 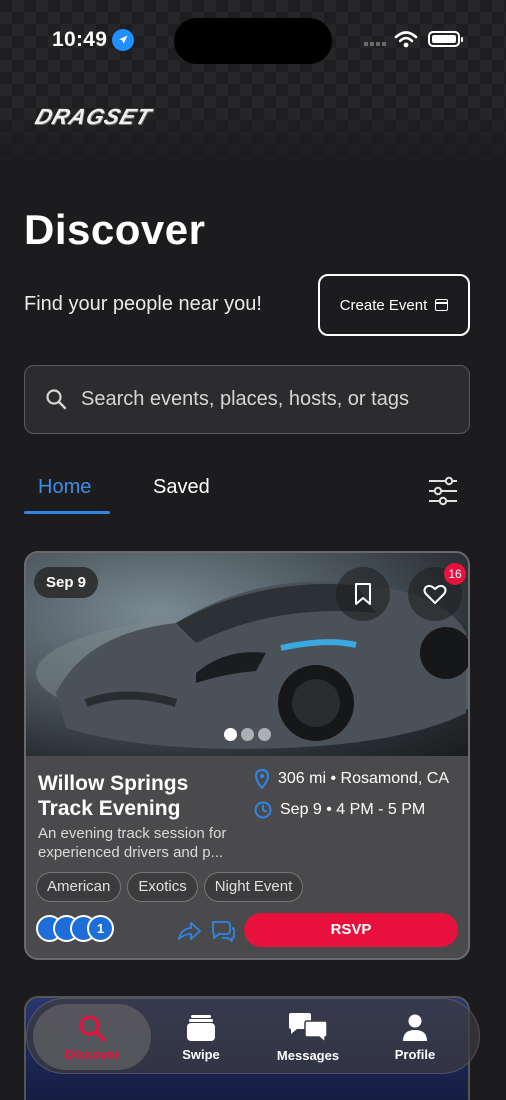 I want to click on event-title: Willow Springs Track Evening, so click(x=143, y=796).